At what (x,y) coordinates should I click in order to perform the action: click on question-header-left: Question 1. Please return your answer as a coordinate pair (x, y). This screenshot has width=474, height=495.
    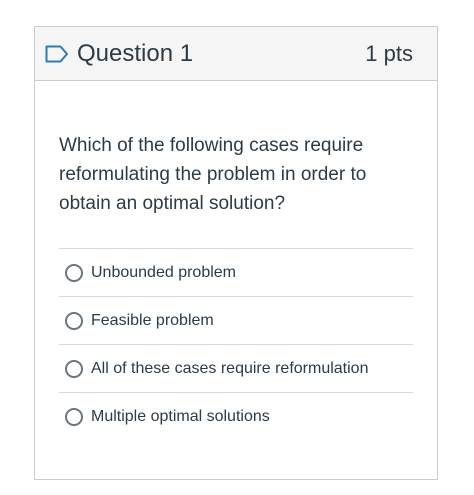
    Looking at the image, I should click on (119, 54).